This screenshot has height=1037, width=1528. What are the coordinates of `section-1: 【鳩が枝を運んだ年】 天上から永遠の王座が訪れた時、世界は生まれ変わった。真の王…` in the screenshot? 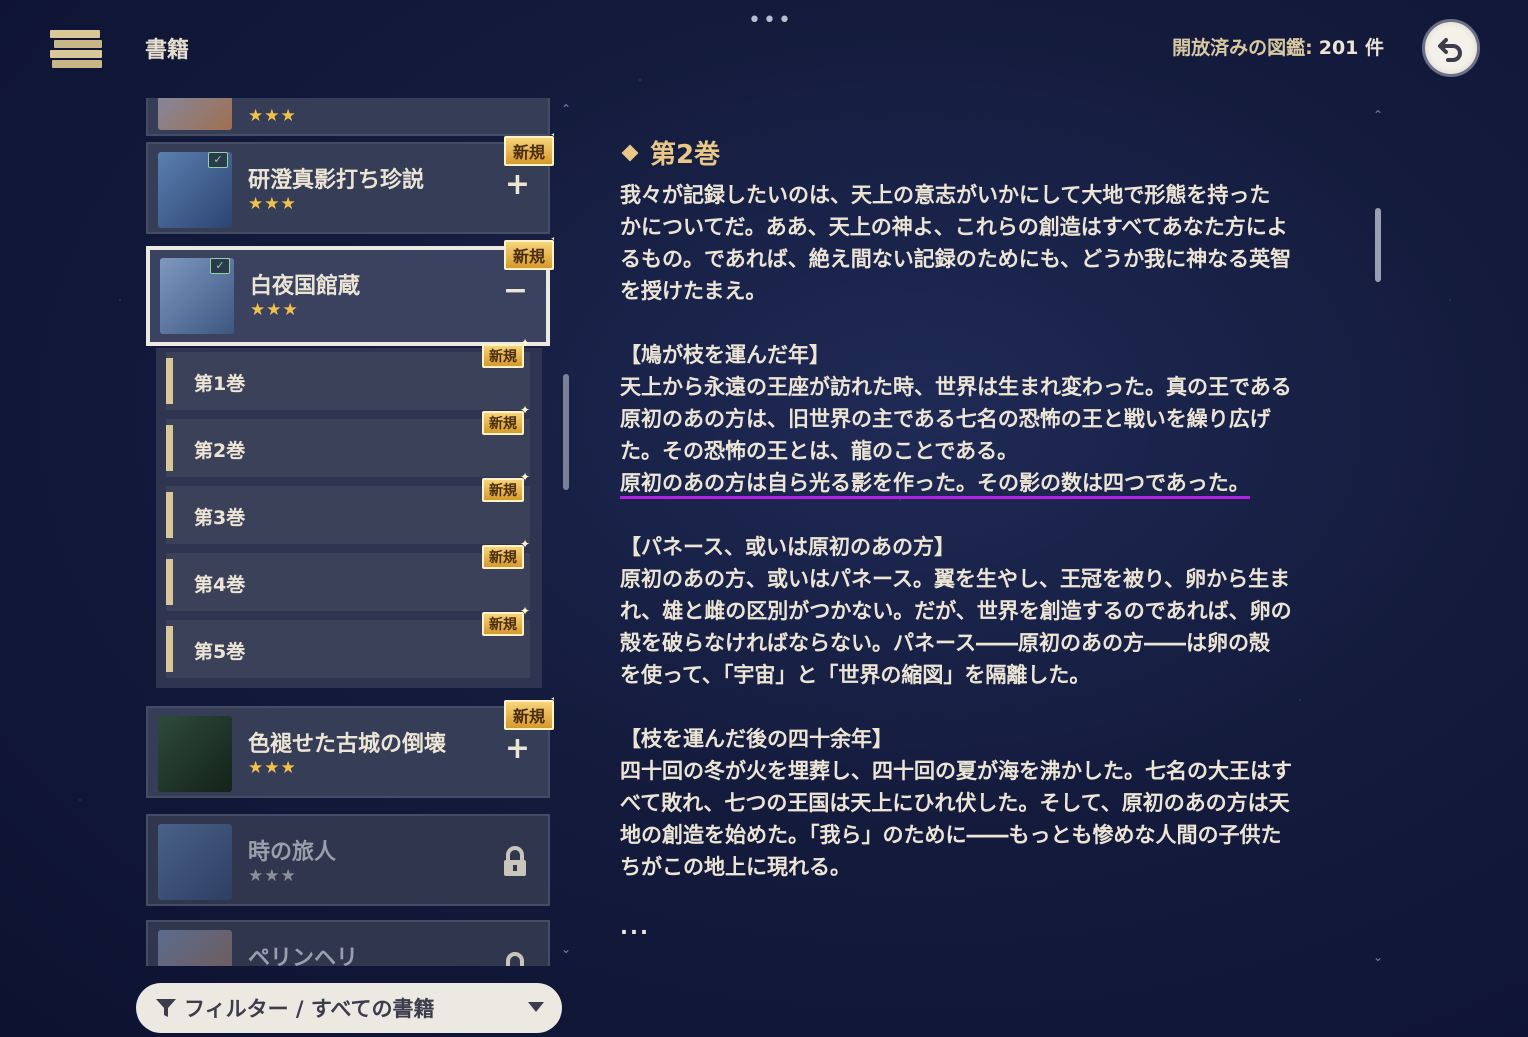 It's located at (1000, 419).